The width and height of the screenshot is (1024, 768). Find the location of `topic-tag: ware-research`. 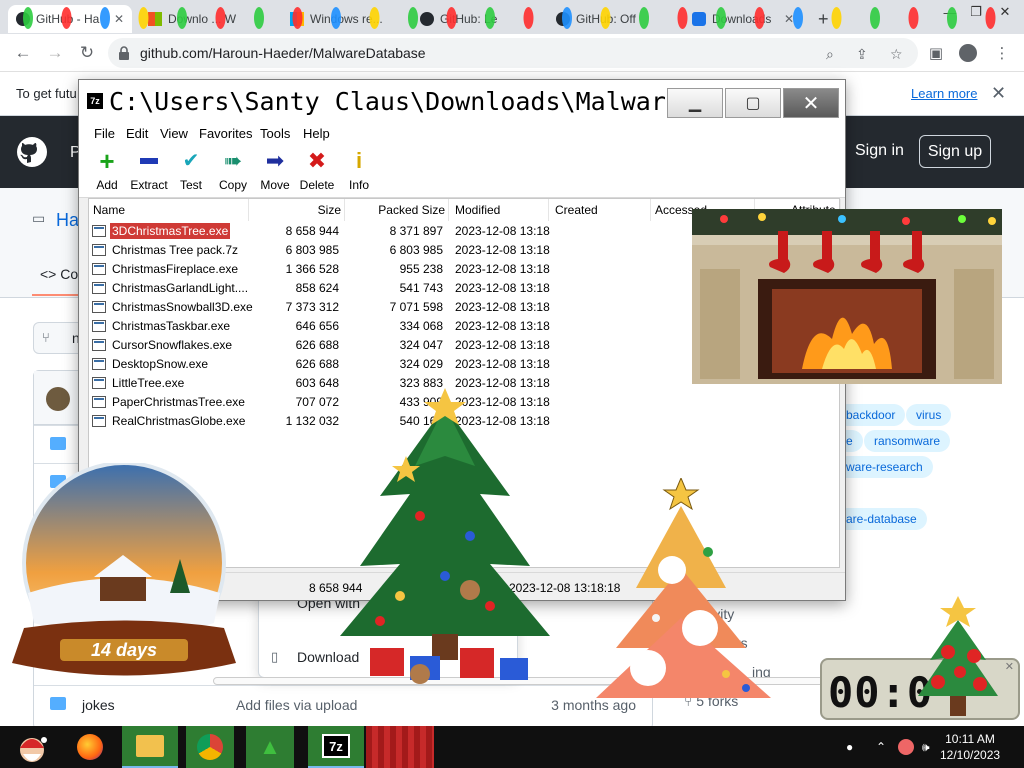

topic-tag: ware-research is located at coordinates (884, 467).